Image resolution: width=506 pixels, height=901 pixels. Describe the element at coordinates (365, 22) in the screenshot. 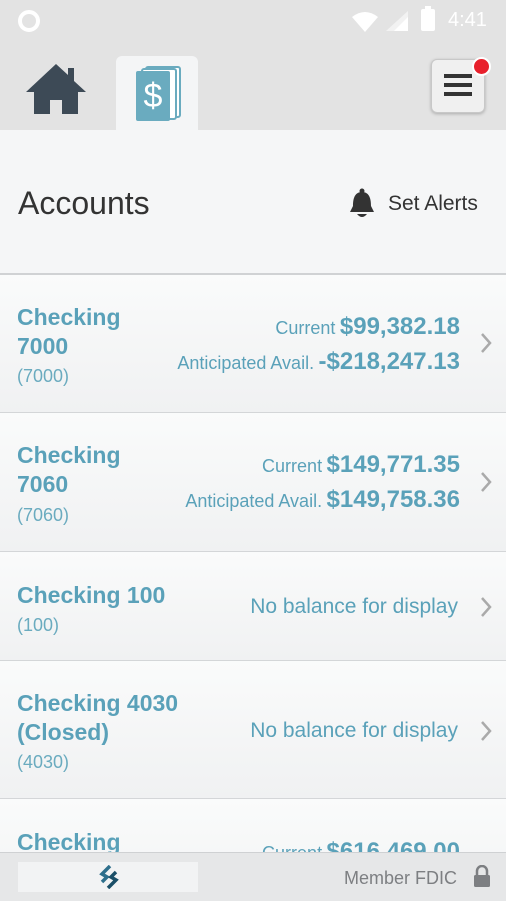

I see `wifi-icon` at that location.